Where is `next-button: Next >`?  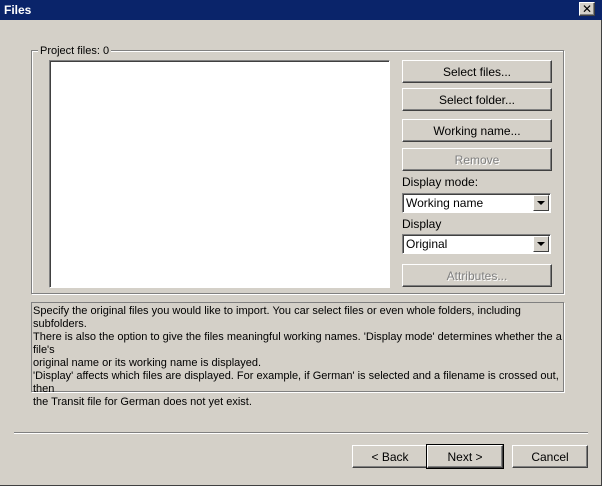
next-button: Next > is located at coordinates (465, 456).